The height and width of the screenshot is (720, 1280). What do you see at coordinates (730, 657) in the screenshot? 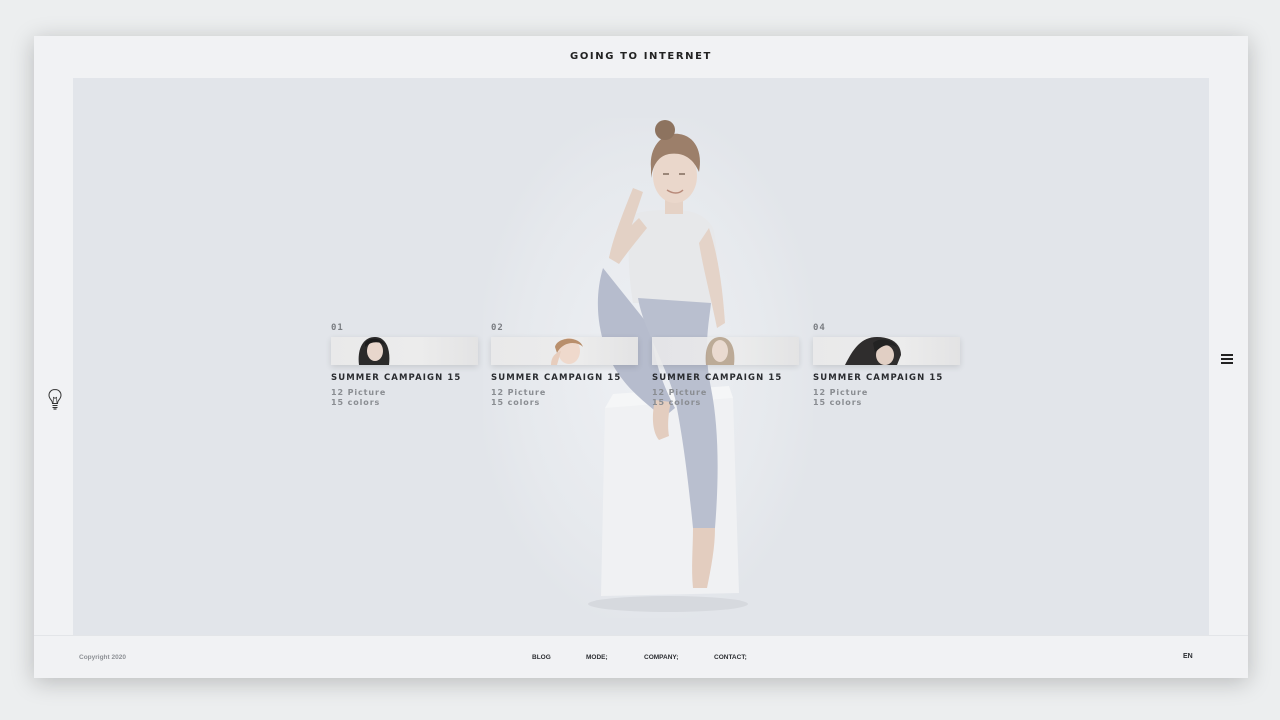
I see `footer-nav-contact: CONTACT;` at bounding box center [730, 657].